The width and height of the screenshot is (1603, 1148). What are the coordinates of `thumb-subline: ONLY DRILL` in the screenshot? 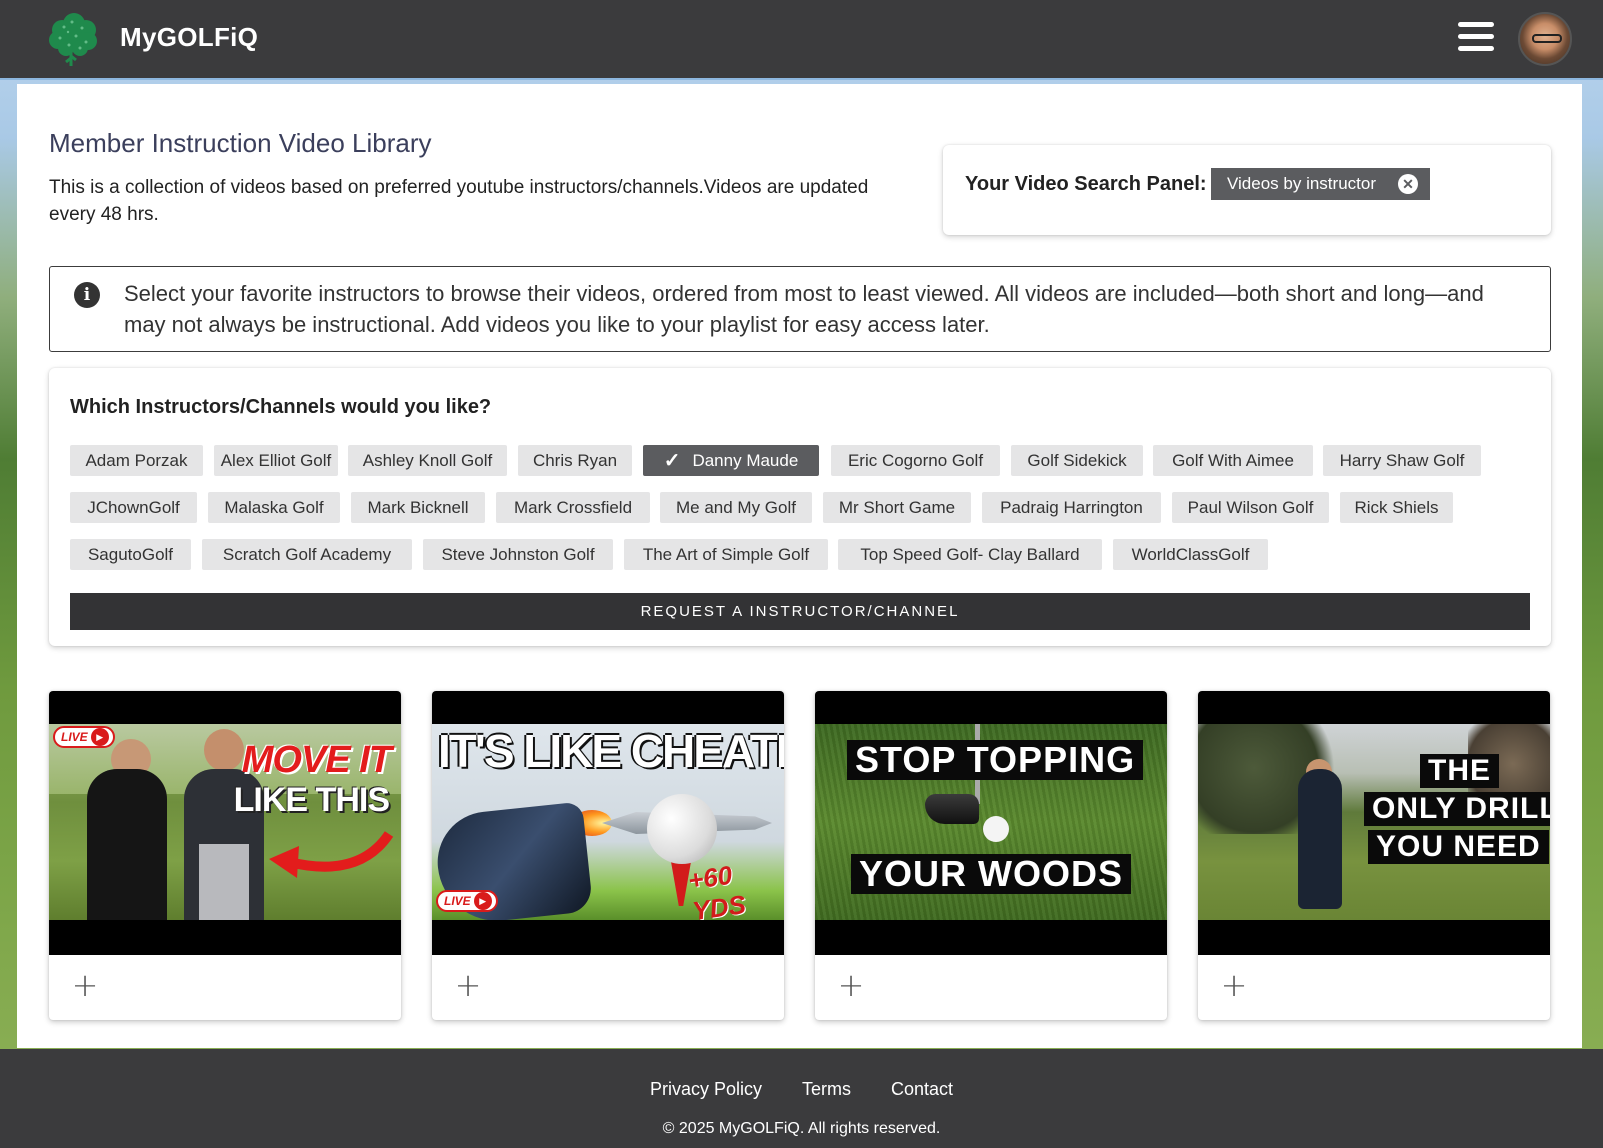 It's located at (1457, 809).